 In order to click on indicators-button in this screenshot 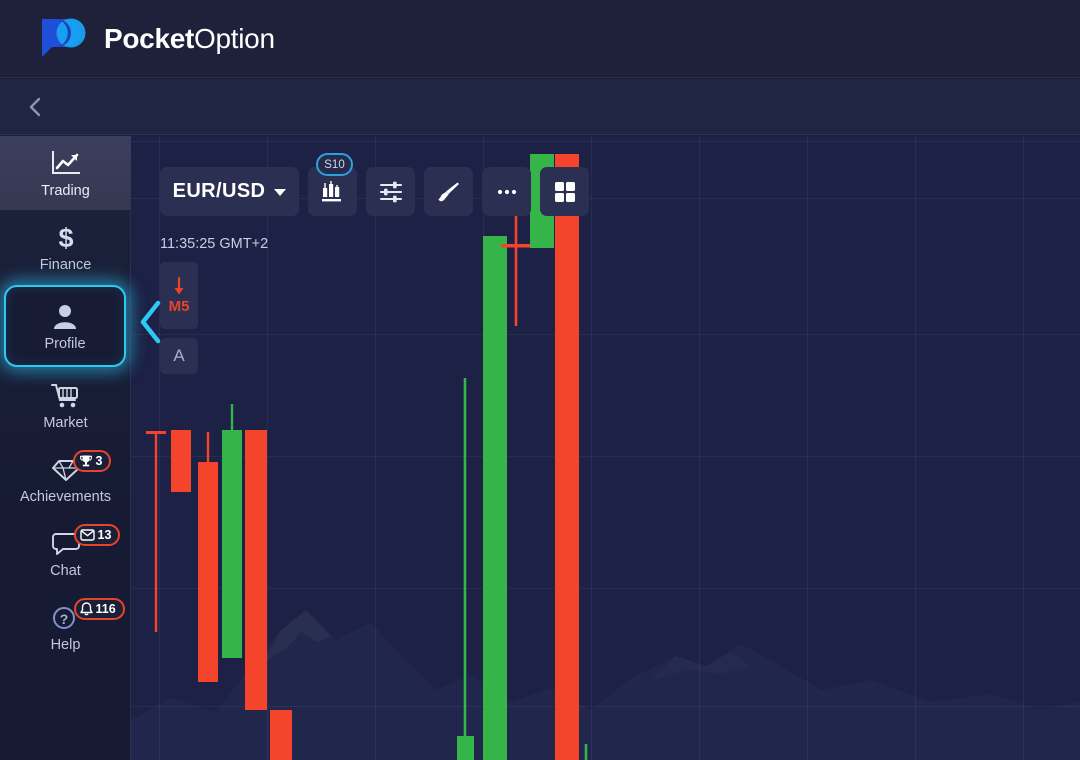, I will do `click(390, 191)`.